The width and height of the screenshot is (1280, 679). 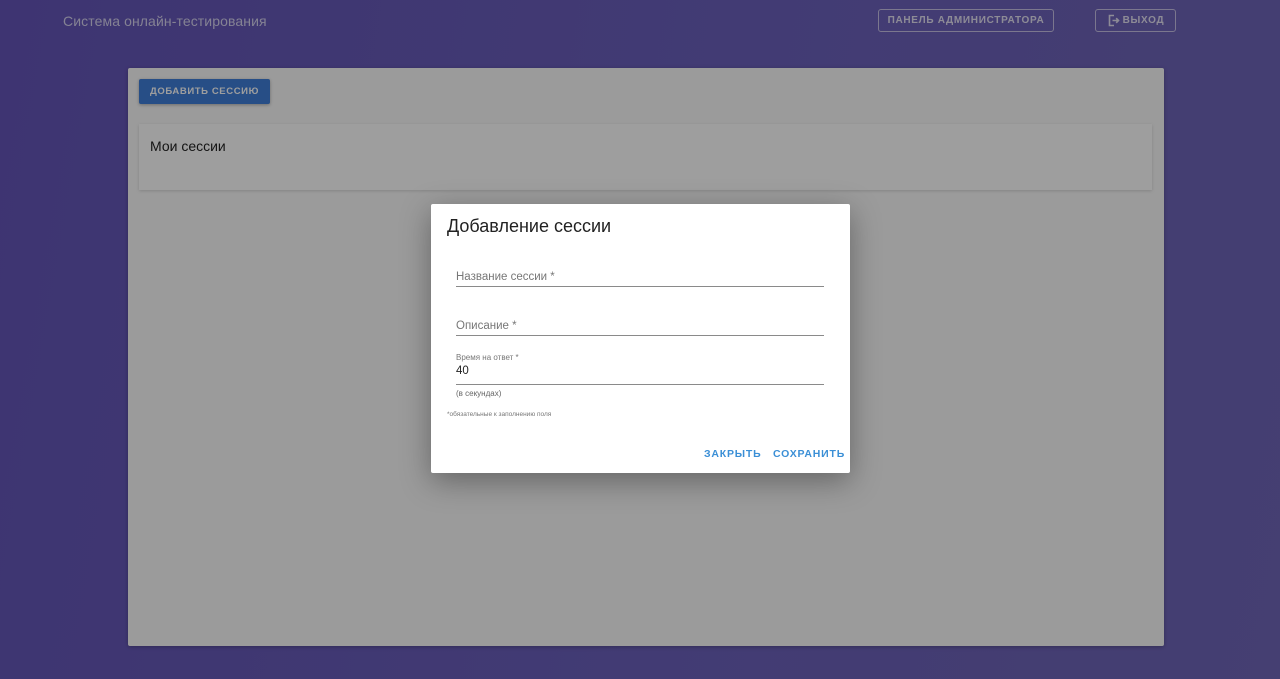 What do you see at coordinates (640, 277) in the screenshot?
I see `session-name-field: Название сессии *` at bounding box center [640, 277].